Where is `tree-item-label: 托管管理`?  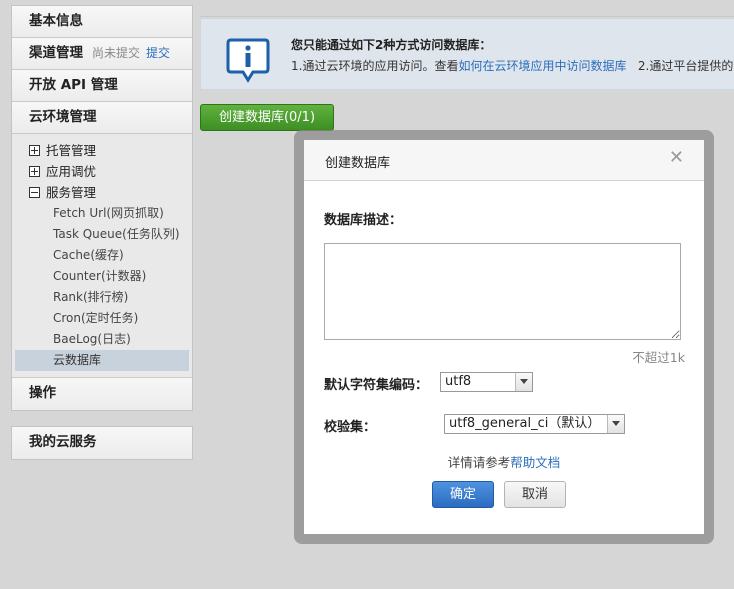
tree-item-label: 托管管理 is located at coordinates (71, 150).